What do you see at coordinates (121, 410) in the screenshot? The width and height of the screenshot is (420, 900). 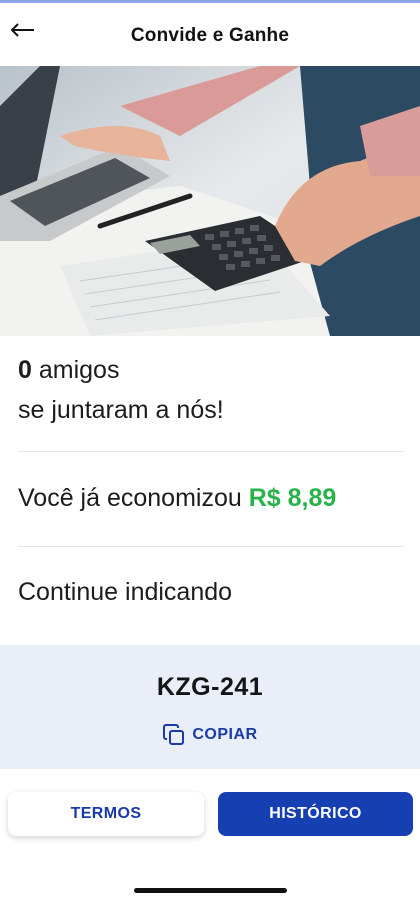 I see `friends-subtitle: se juntaram a nós!` at bounding box center [121, 410].